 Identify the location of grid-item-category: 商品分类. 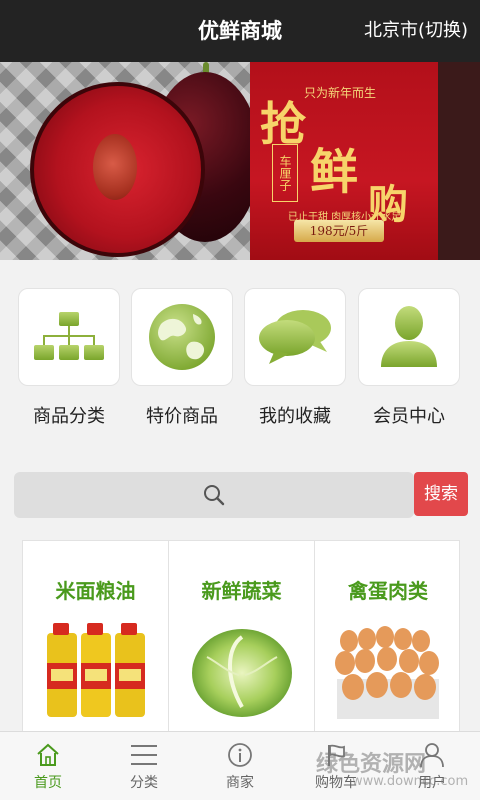
(69, 361).